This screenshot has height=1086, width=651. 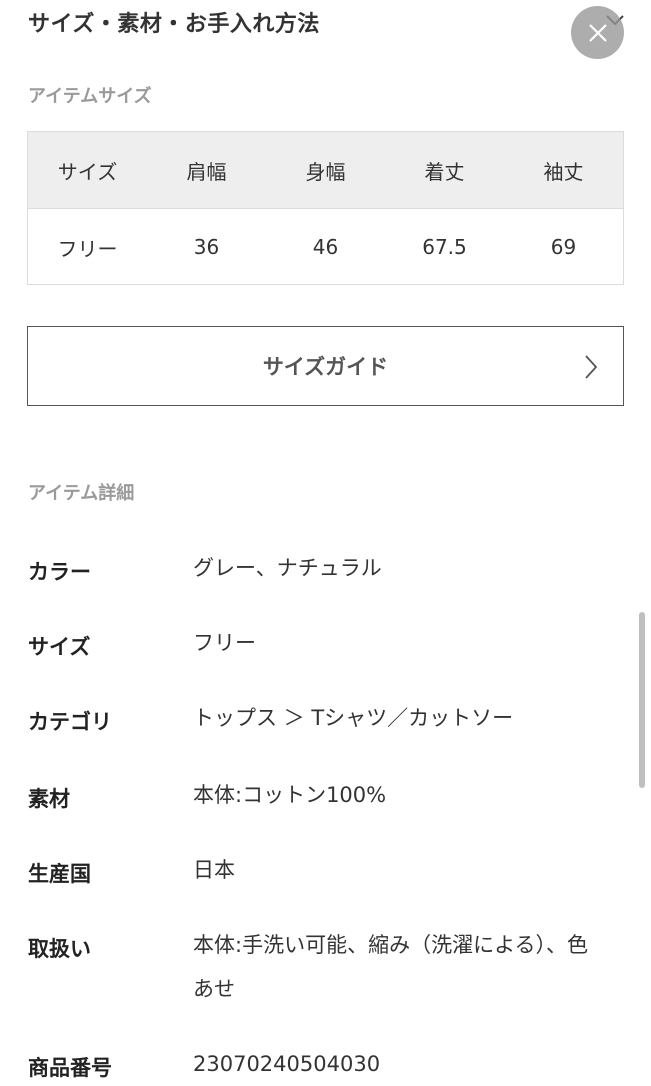 What do you see at coordinates (59, 647) in the screenshot?
I see `detail-key: サイズ` at bounding box center [59, 647].